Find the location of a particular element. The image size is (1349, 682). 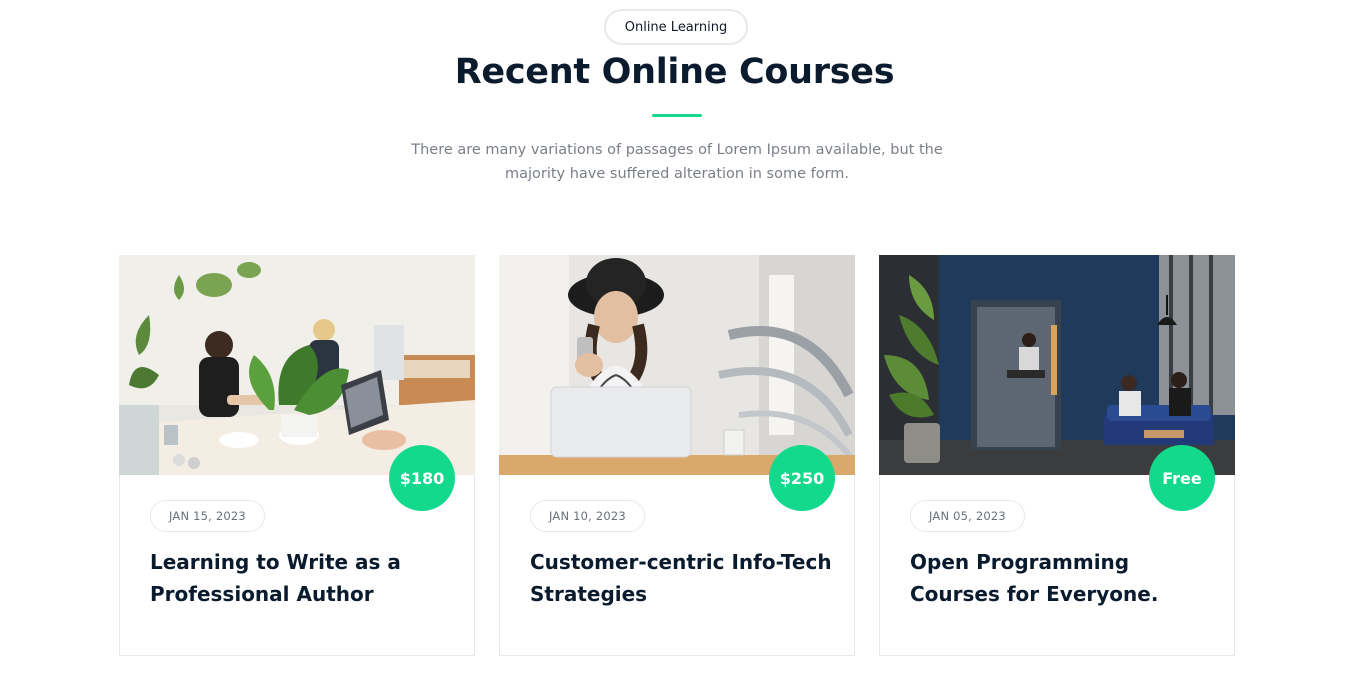

office-lounge-photo is located at coordinates (1057, 365).